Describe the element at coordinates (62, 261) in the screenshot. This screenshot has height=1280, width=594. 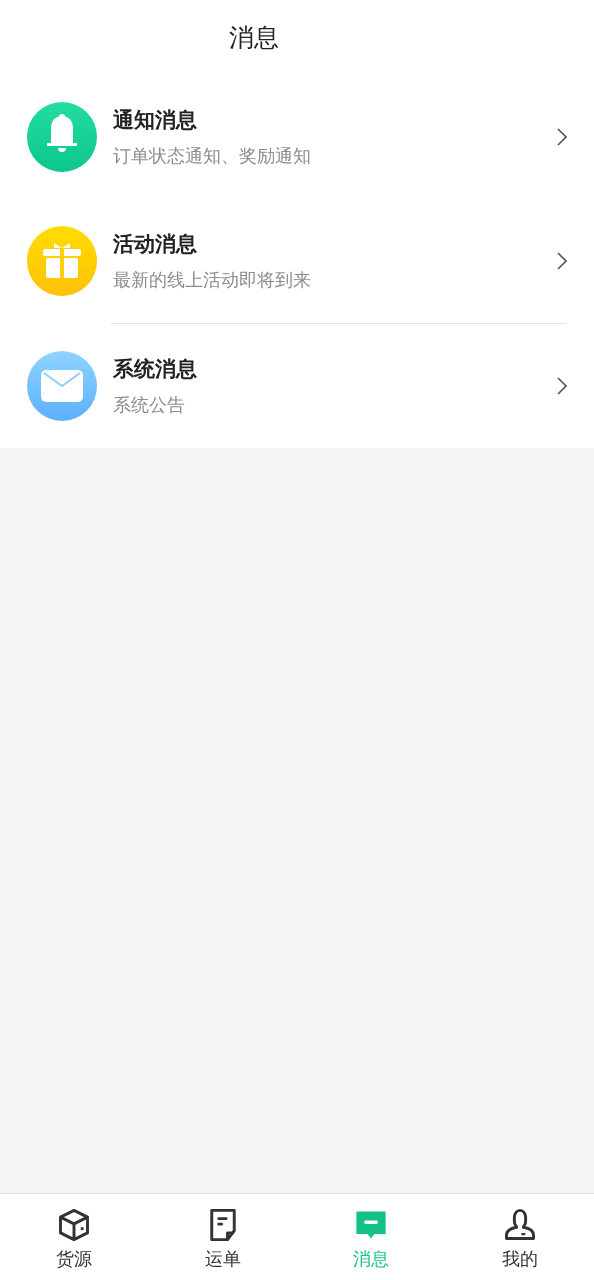
I see `gift-icon` at that location.